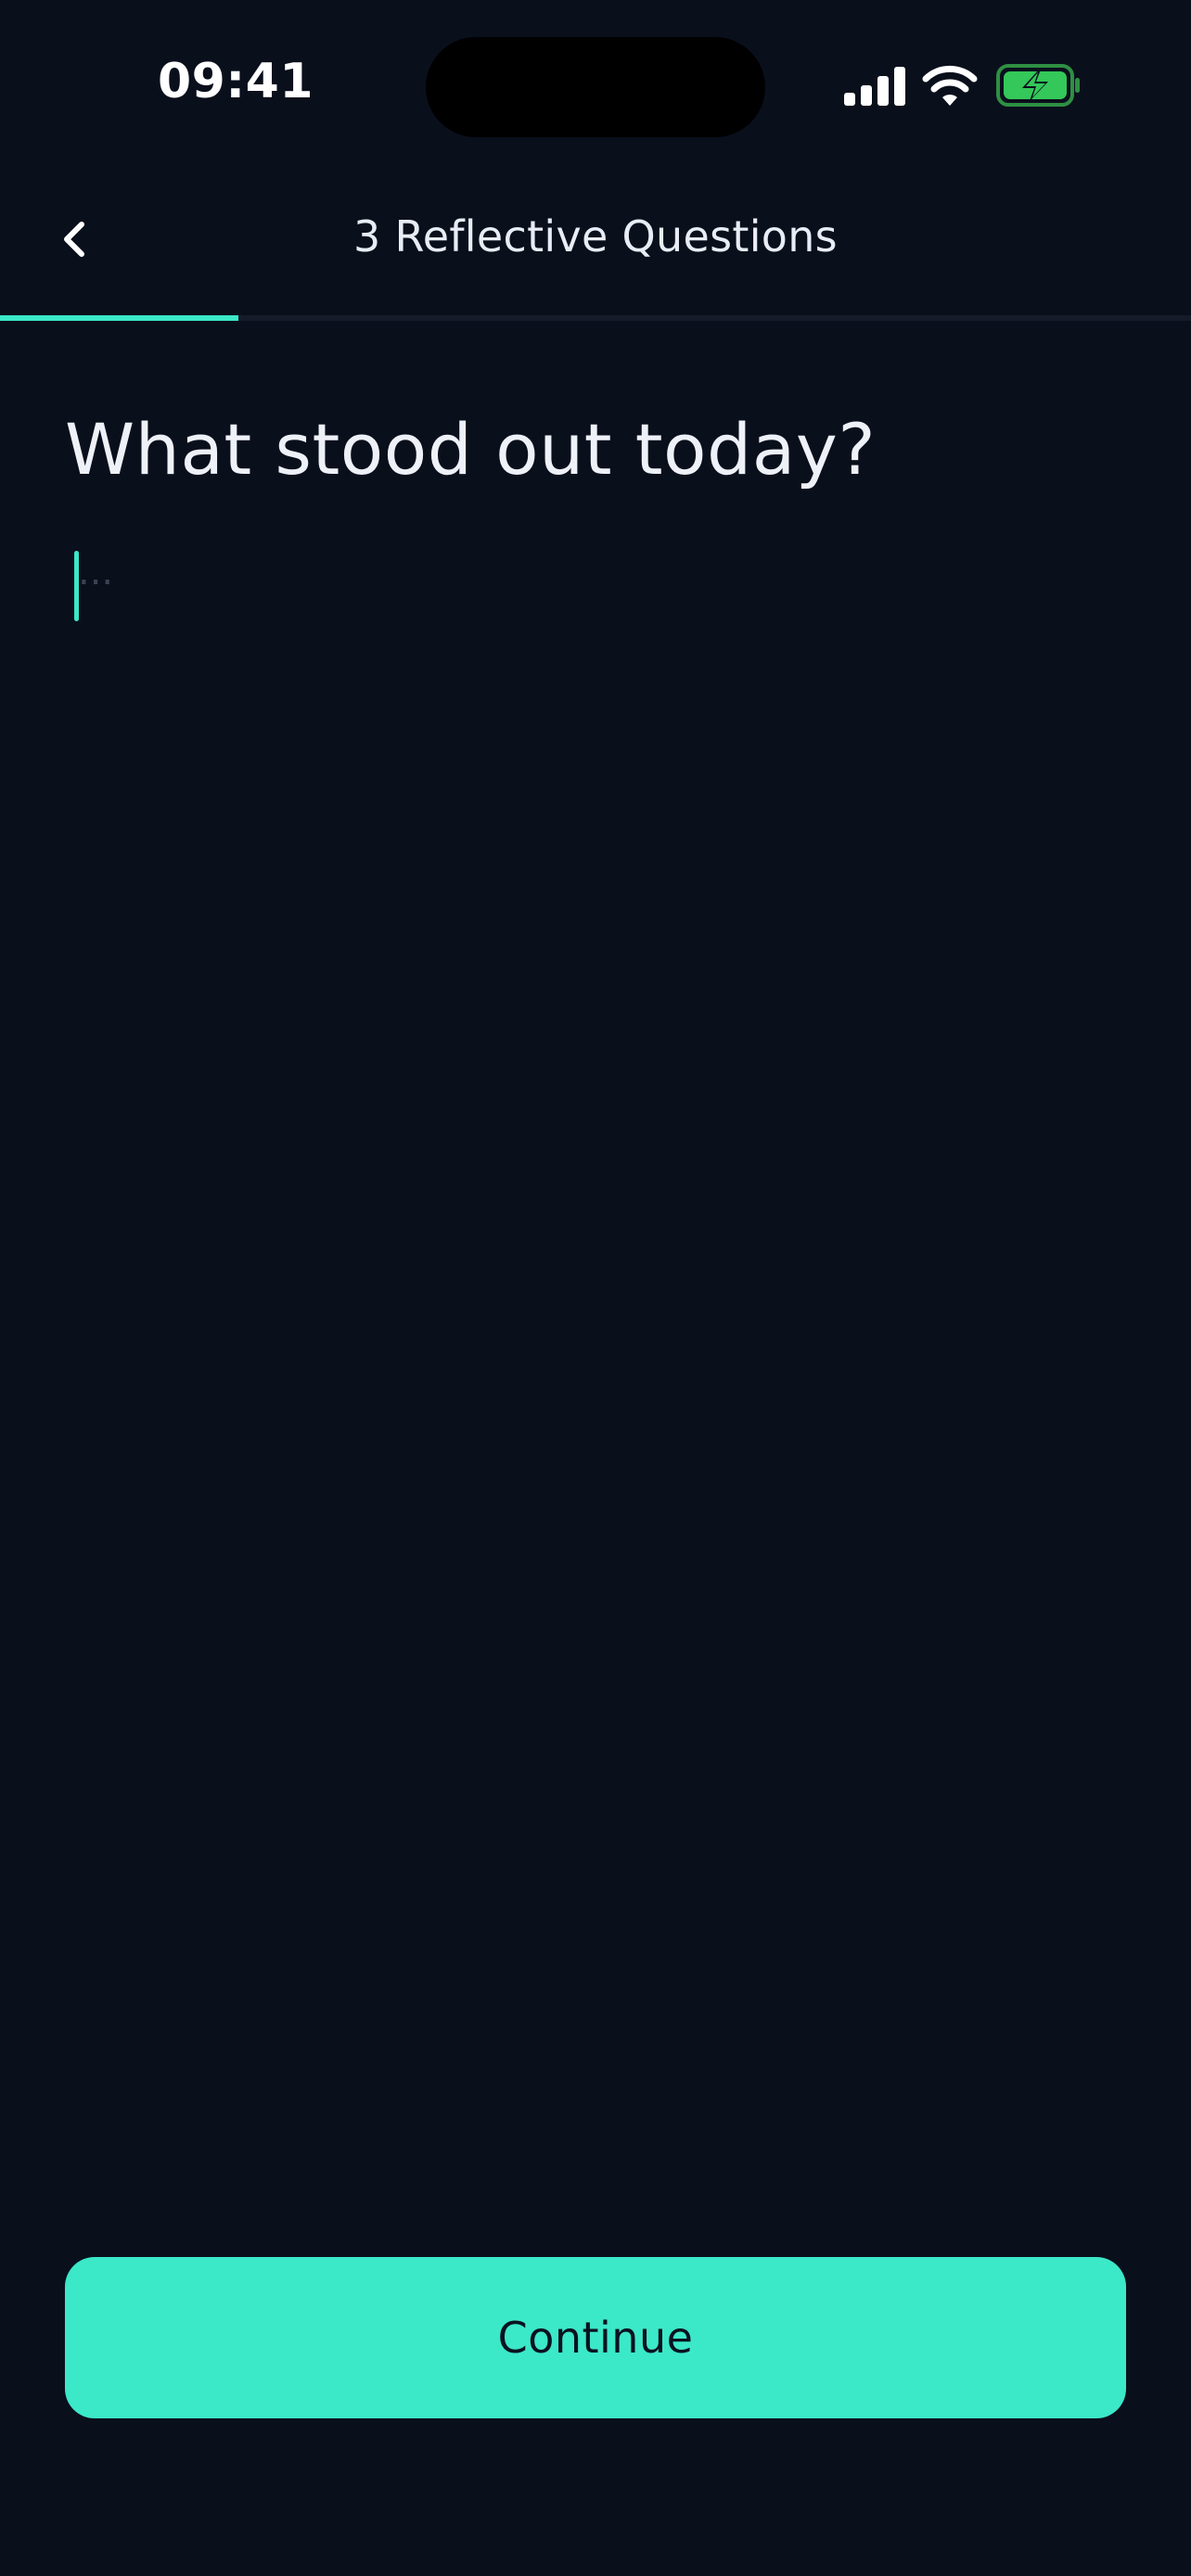 This screenshot has height=2576, width=1191. What do you see at coordinates (236, 81) in the screenshot?
I see `status-time: 09:41` at bounding box center [236, 81].